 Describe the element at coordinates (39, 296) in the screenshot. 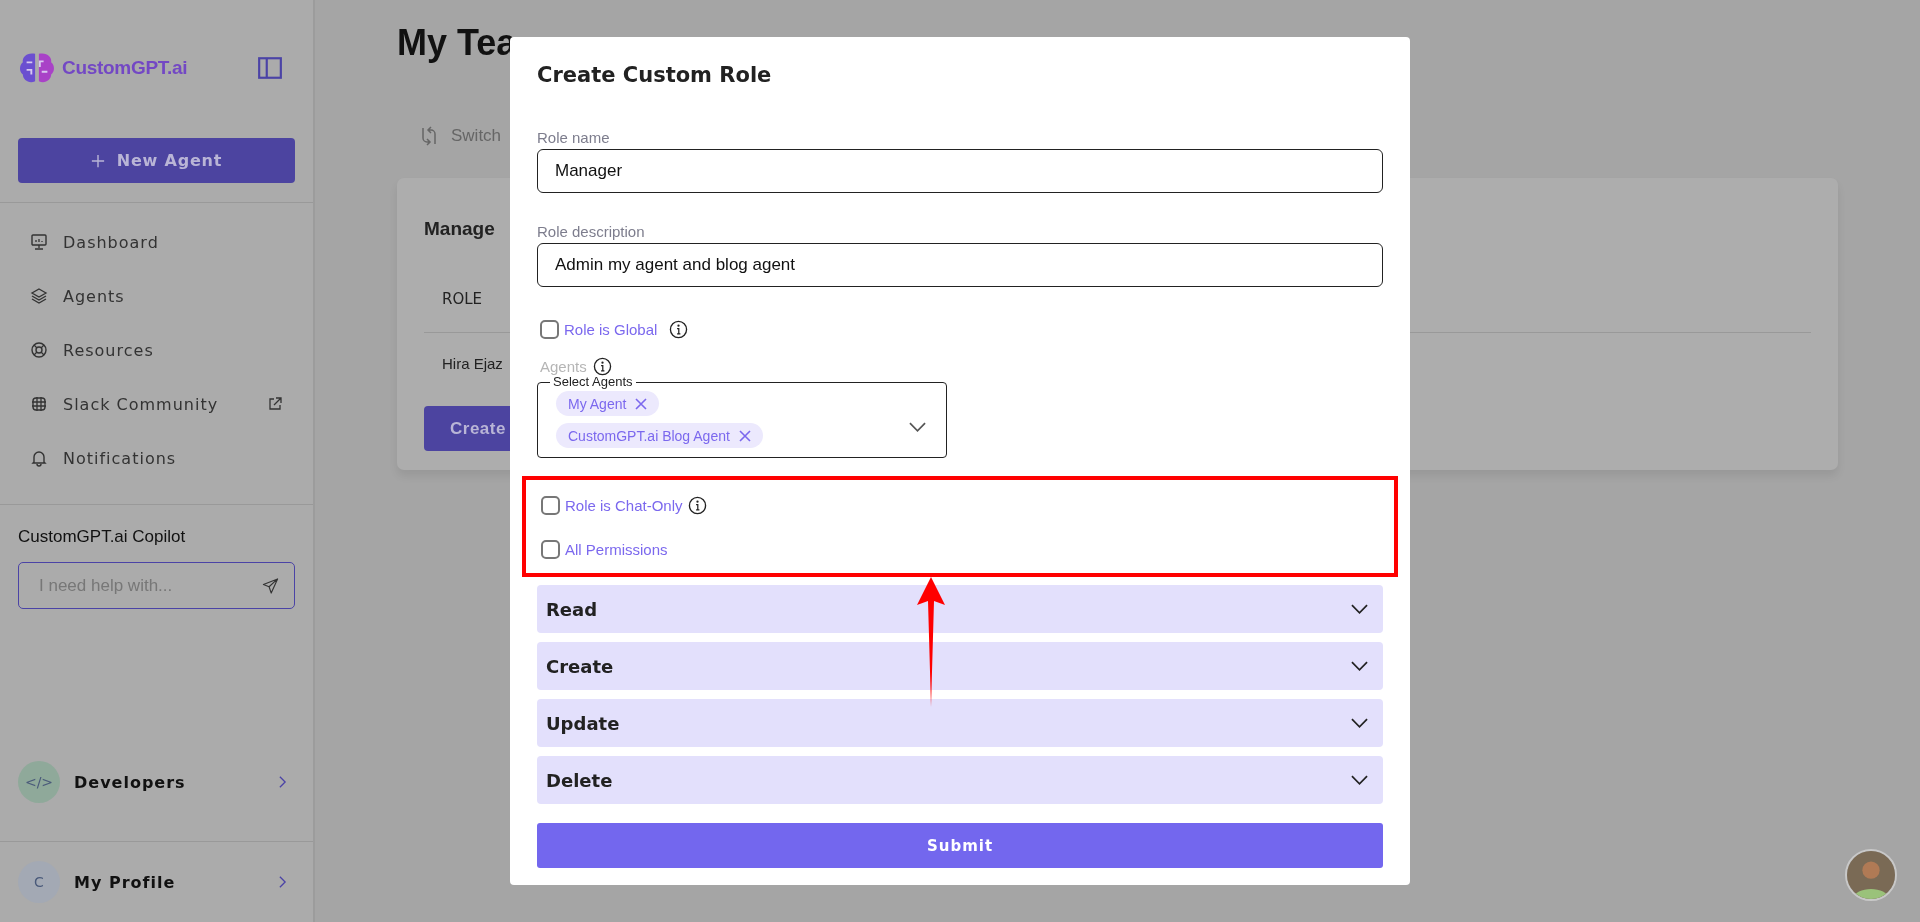

I see `layers-icon` at that location.